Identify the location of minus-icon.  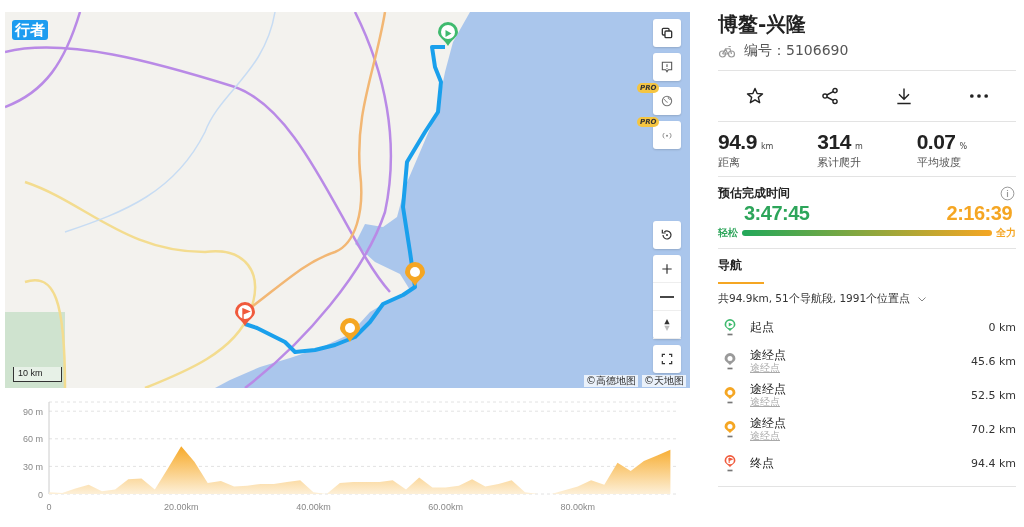
(667, 296).